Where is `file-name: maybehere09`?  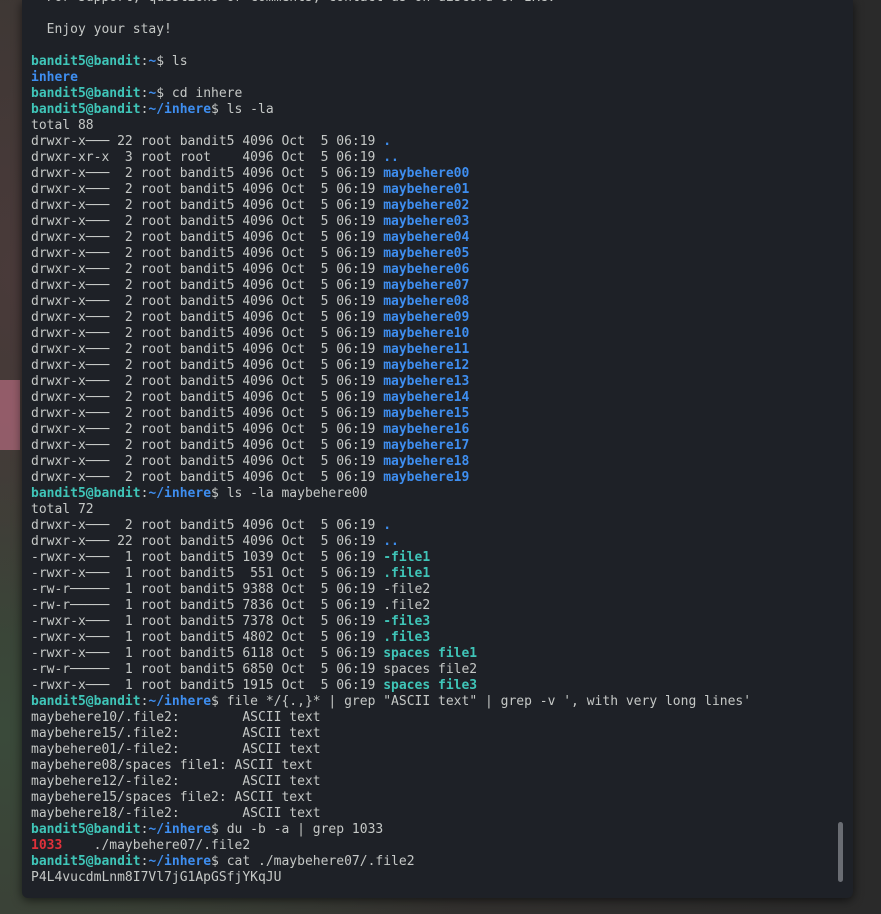 file-name: maybehere09 is located at coordinates (426, 317).